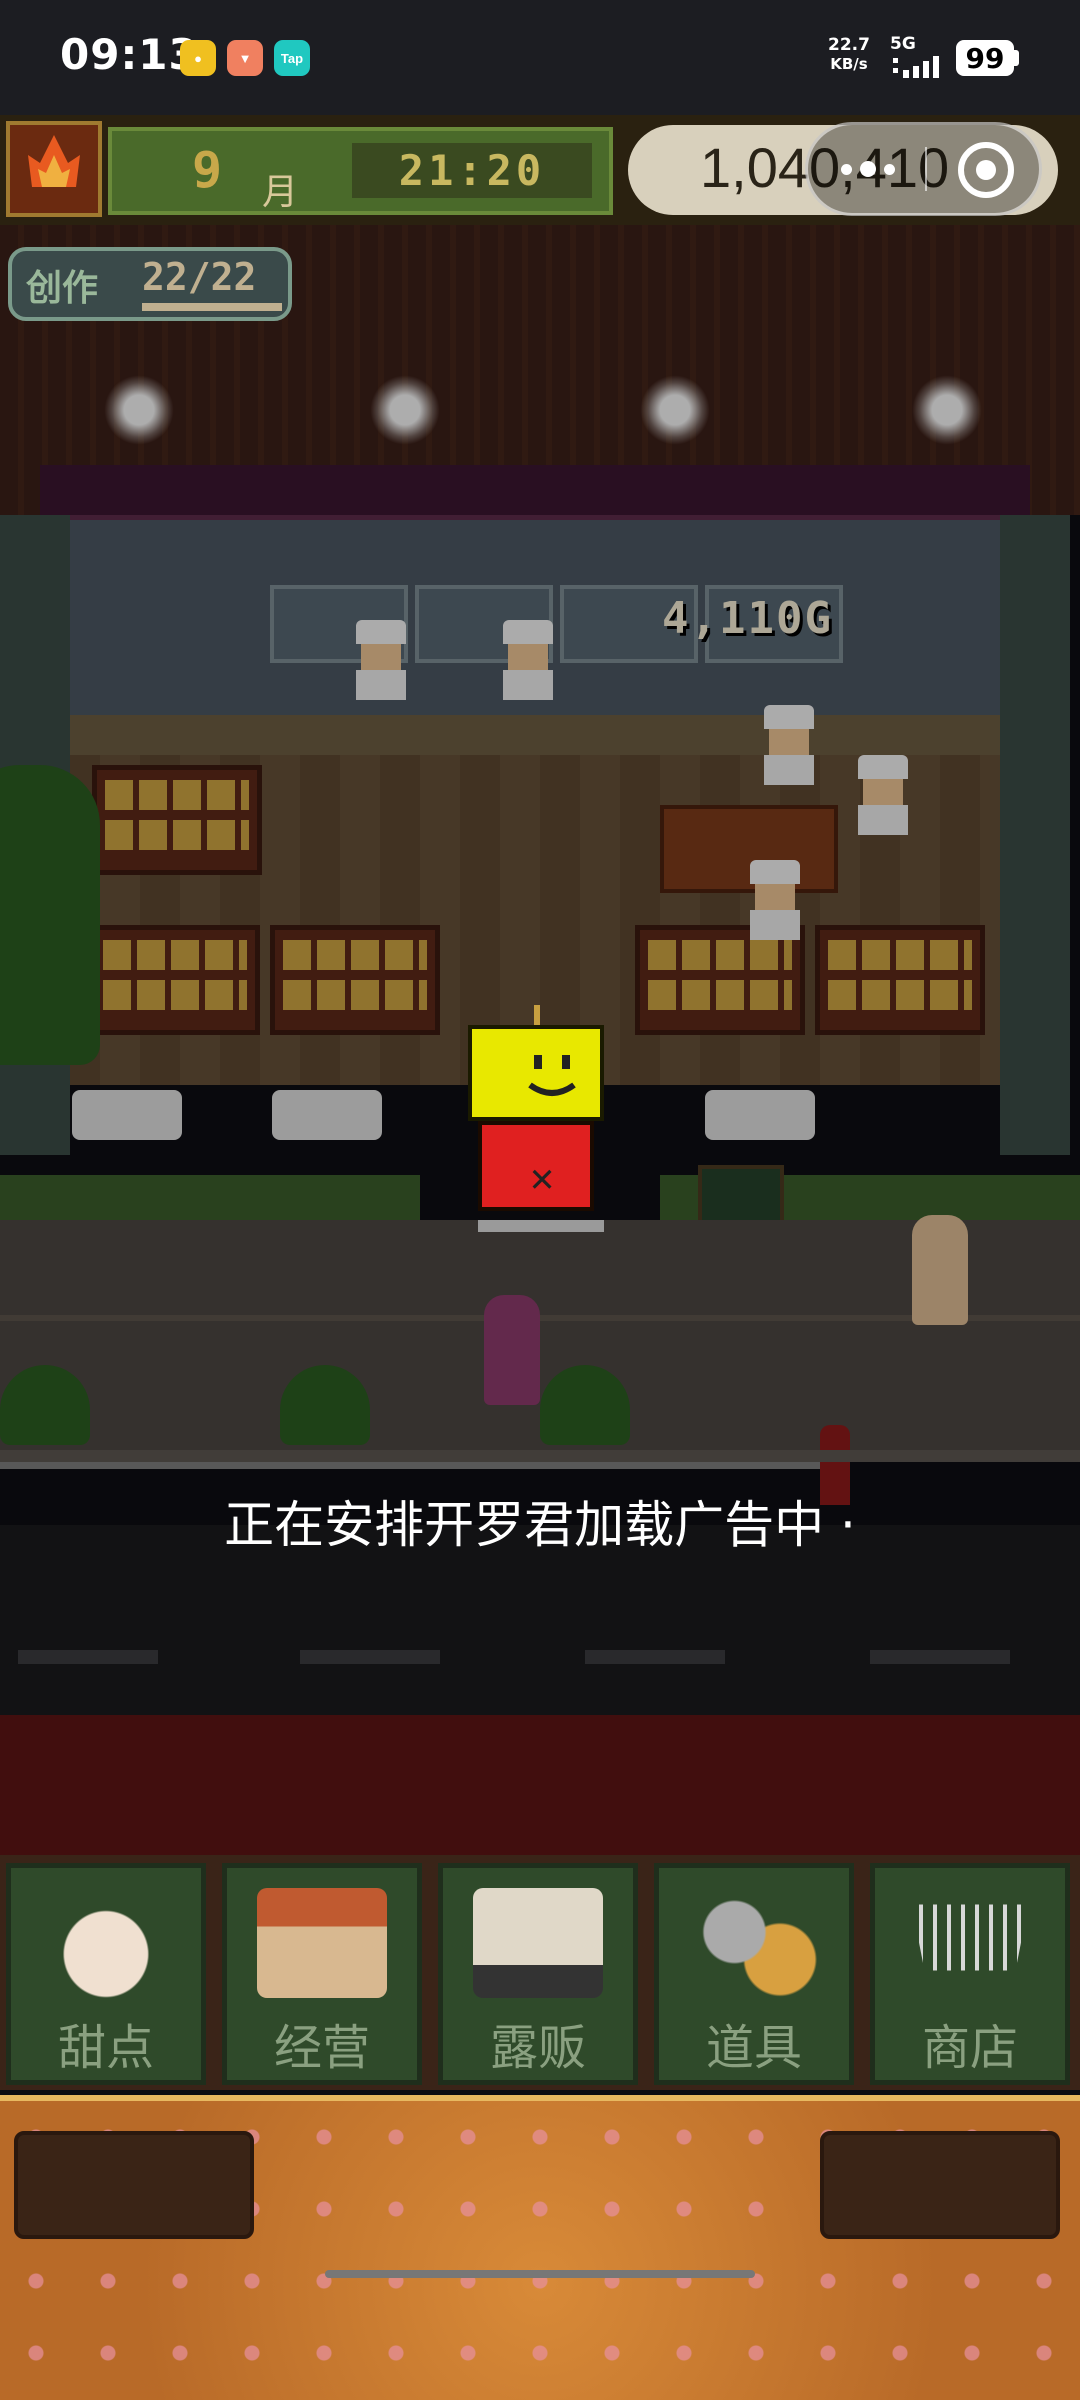 The width and height of the screenshot is (1080, 2400). What do you see at coordinates (198, 58) in the screenshot?
I see `app-icon-1: ●` at bounding box center [198, 58].